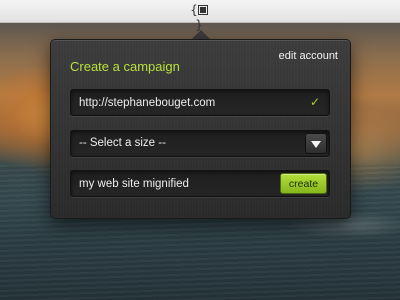  I want to click on popover-arrow, so click(201, 34).